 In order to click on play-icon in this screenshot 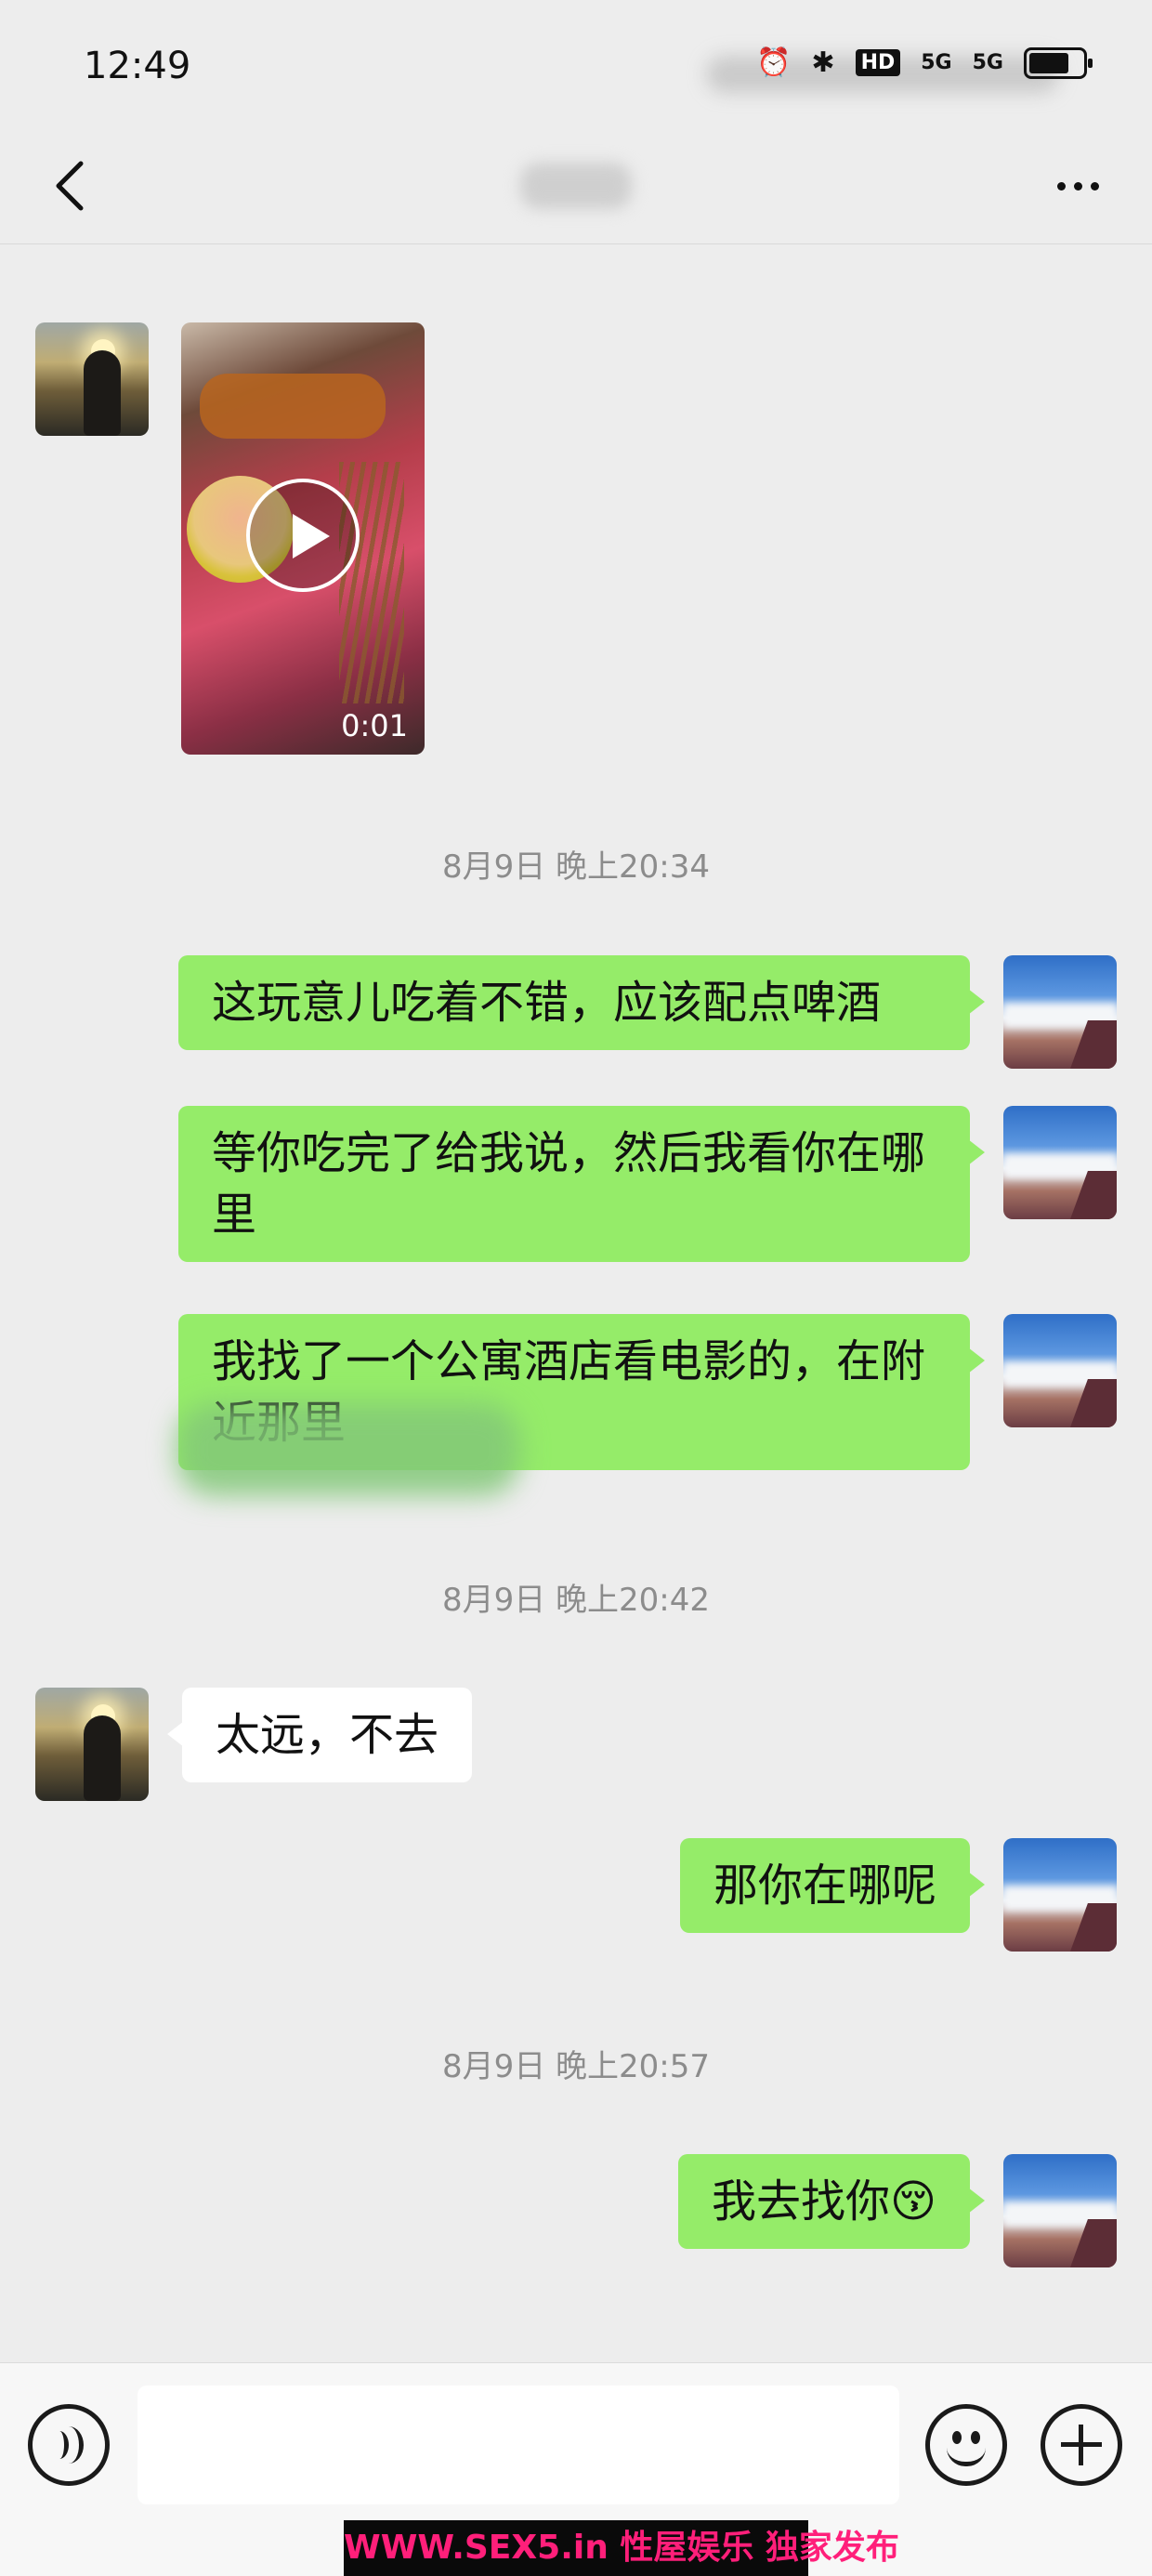, I will do `click(303, 535)`.